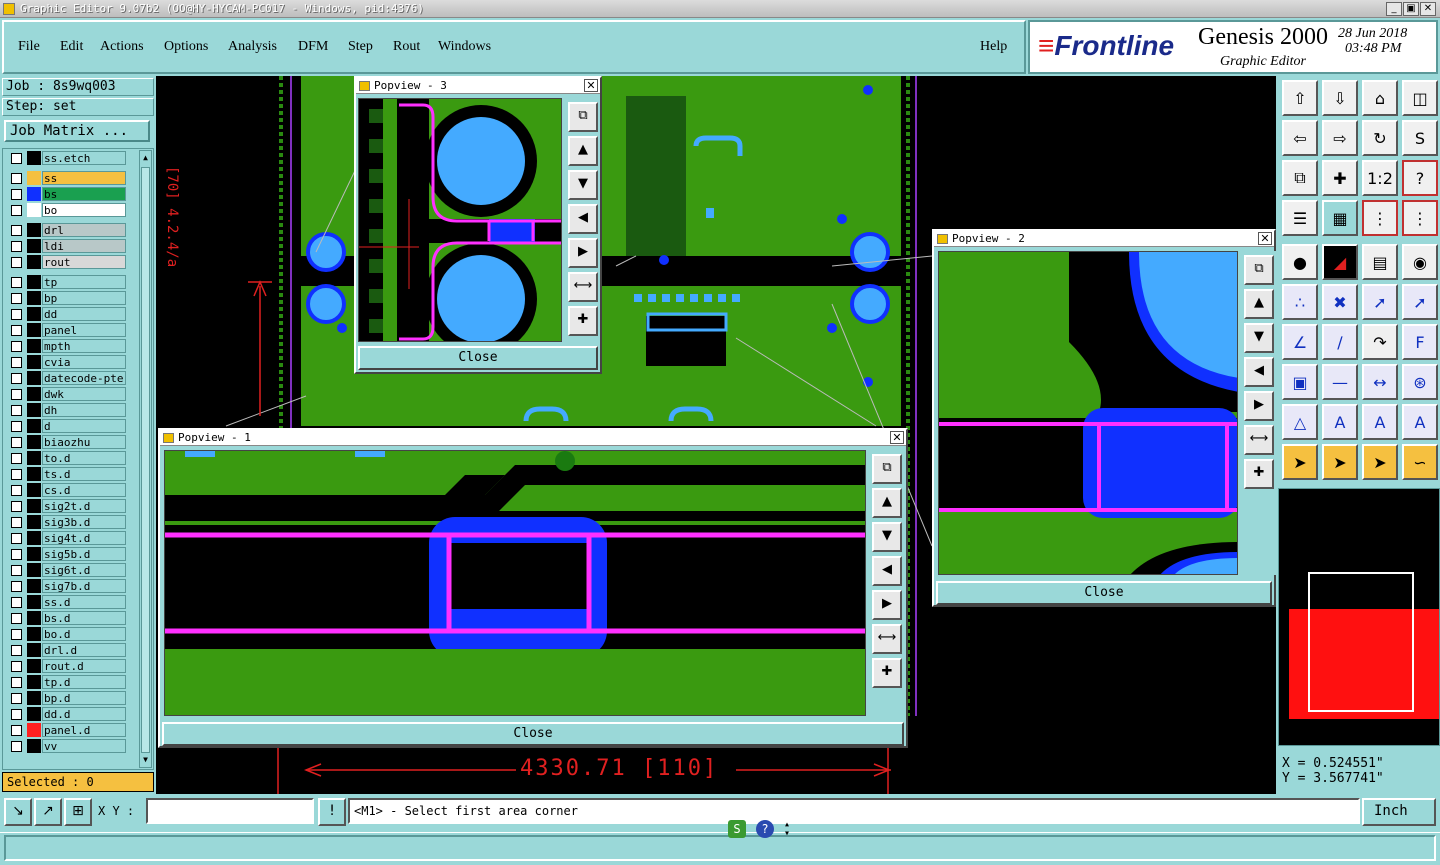  What do you see at coordinates (1380, 422) in the screenshot?
I see `triangle-b-icon: A` at bounding box center [1380, 422].